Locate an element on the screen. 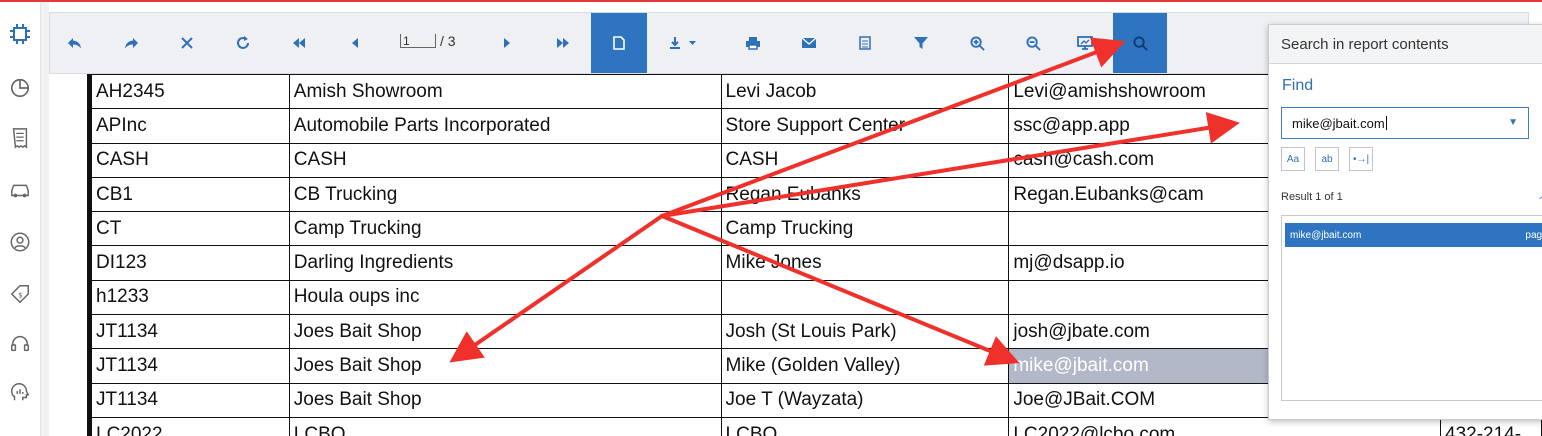 The width and height of the screenshot is (1542, 436). result-count: Result 1 of 1 is located at coordinates (1312, 197).